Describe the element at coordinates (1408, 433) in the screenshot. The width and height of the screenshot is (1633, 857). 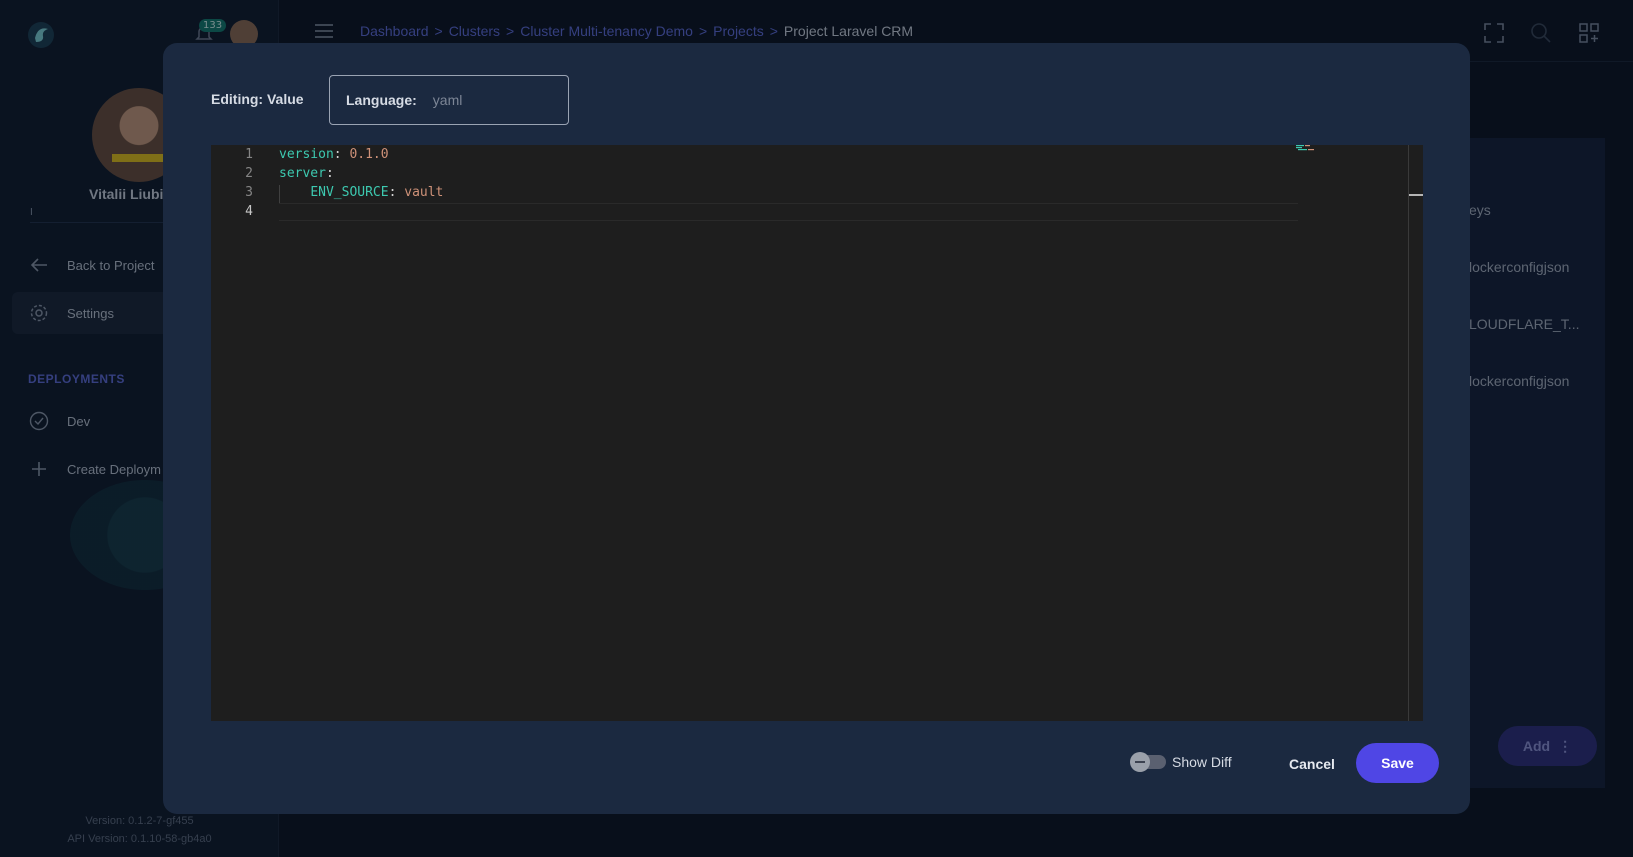
I see `editor-scrollbar` at that location.